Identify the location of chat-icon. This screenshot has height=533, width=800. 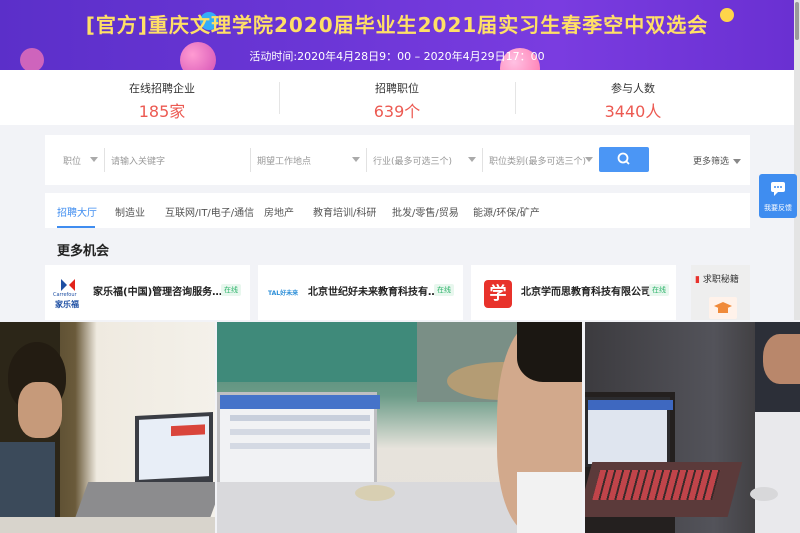
(778, 189).